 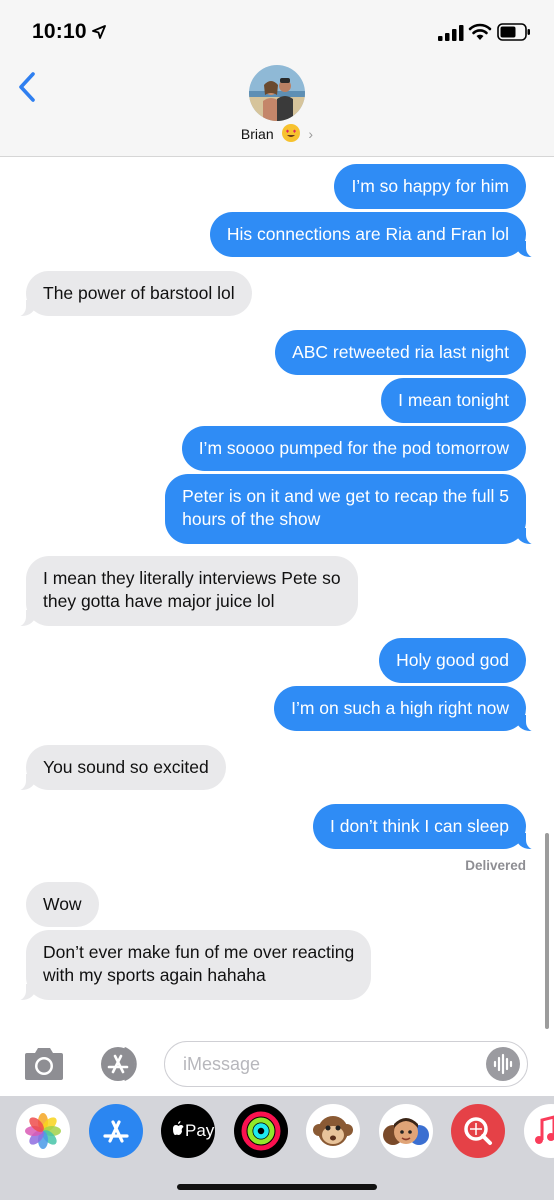 What do you see at coordinates (44, 1064) in the screenshot?
I see `camera-icon` at bounding box center [44, 1064].